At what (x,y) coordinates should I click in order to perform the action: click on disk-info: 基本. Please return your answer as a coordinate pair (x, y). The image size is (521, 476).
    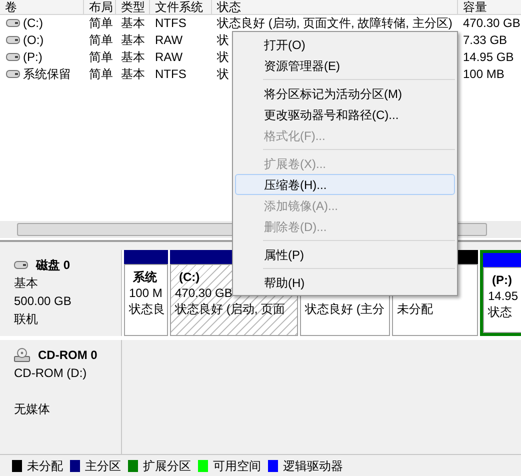
    Looking at the image, I should click on (26, 283).